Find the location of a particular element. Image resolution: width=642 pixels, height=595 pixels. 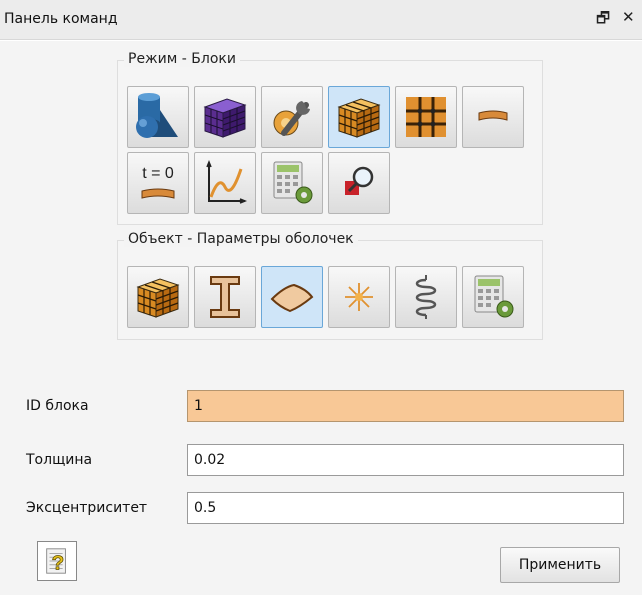

help-button: ? is located at coordinates (57, 561).